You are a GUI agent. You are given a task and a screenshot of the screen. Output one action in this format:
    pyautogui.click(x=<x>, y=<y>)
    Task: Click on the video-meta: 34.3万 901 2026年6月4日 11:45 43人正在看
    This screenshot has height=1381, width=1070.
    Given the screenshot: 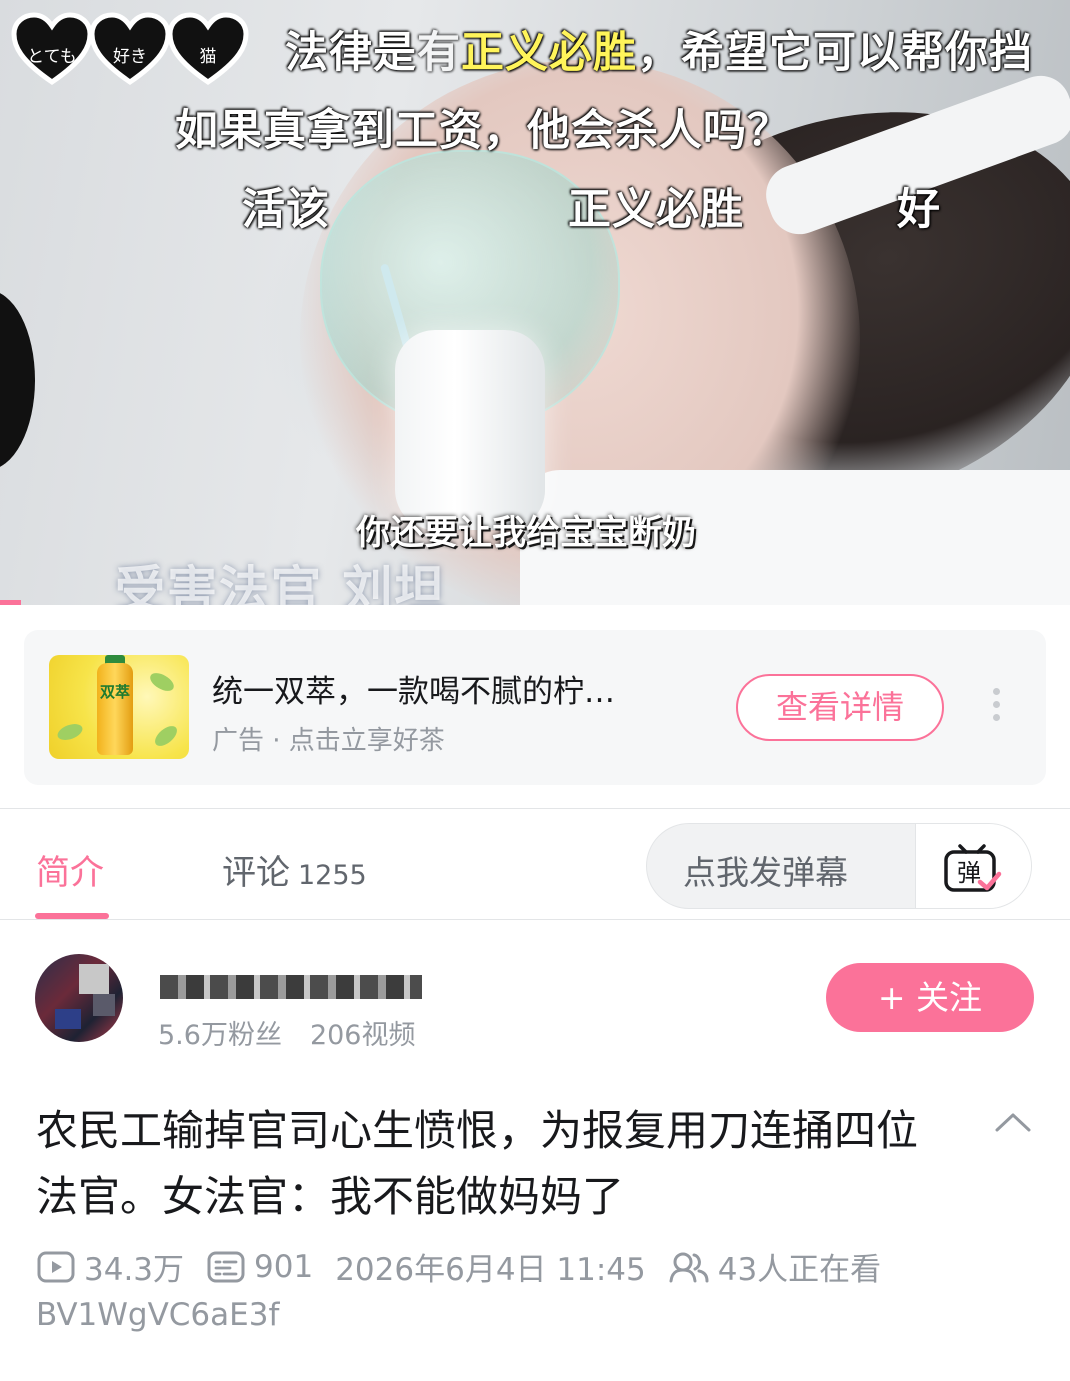 What is the action you would take?
    pyautogui.click(x=458, y=1266)
    